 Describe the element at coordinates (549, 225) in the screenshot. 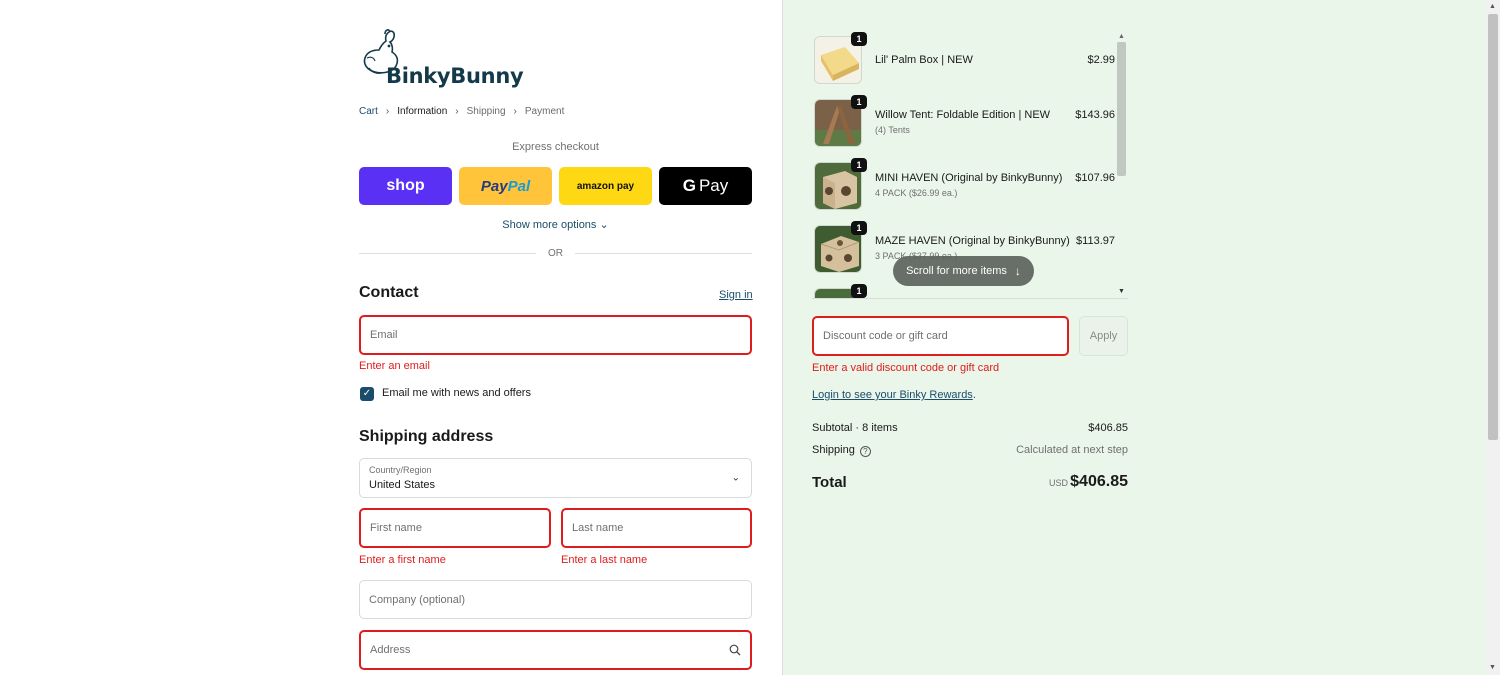

I see `show-more-label: Show more options` at that location.